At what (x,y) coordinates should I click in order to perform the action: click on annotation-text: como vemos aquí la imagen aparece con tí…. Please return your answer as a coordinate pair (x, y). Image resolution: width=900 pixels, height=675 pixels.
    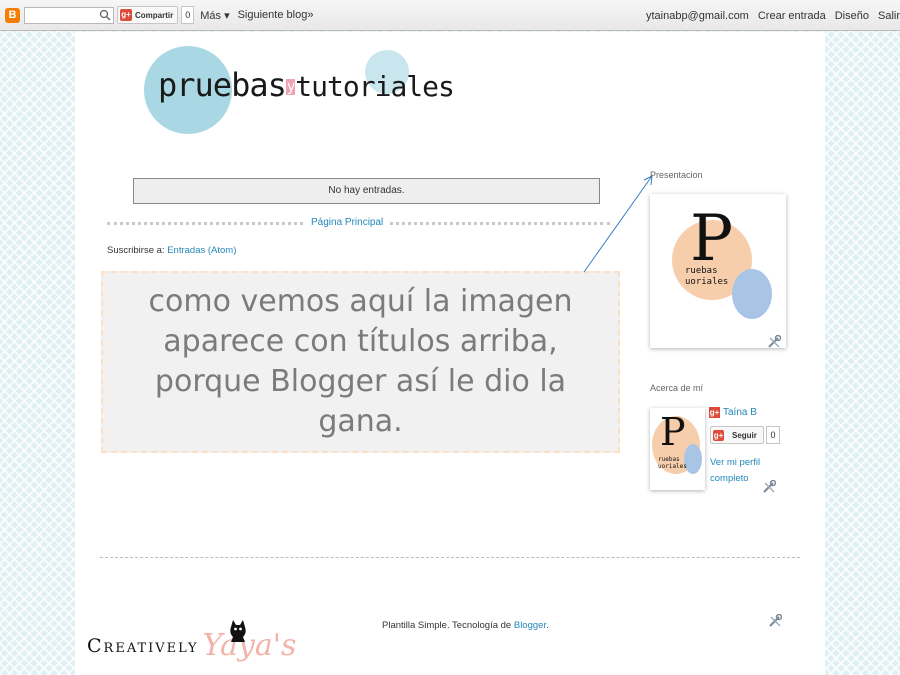
    Looking at the image, I should click on (360, 361).